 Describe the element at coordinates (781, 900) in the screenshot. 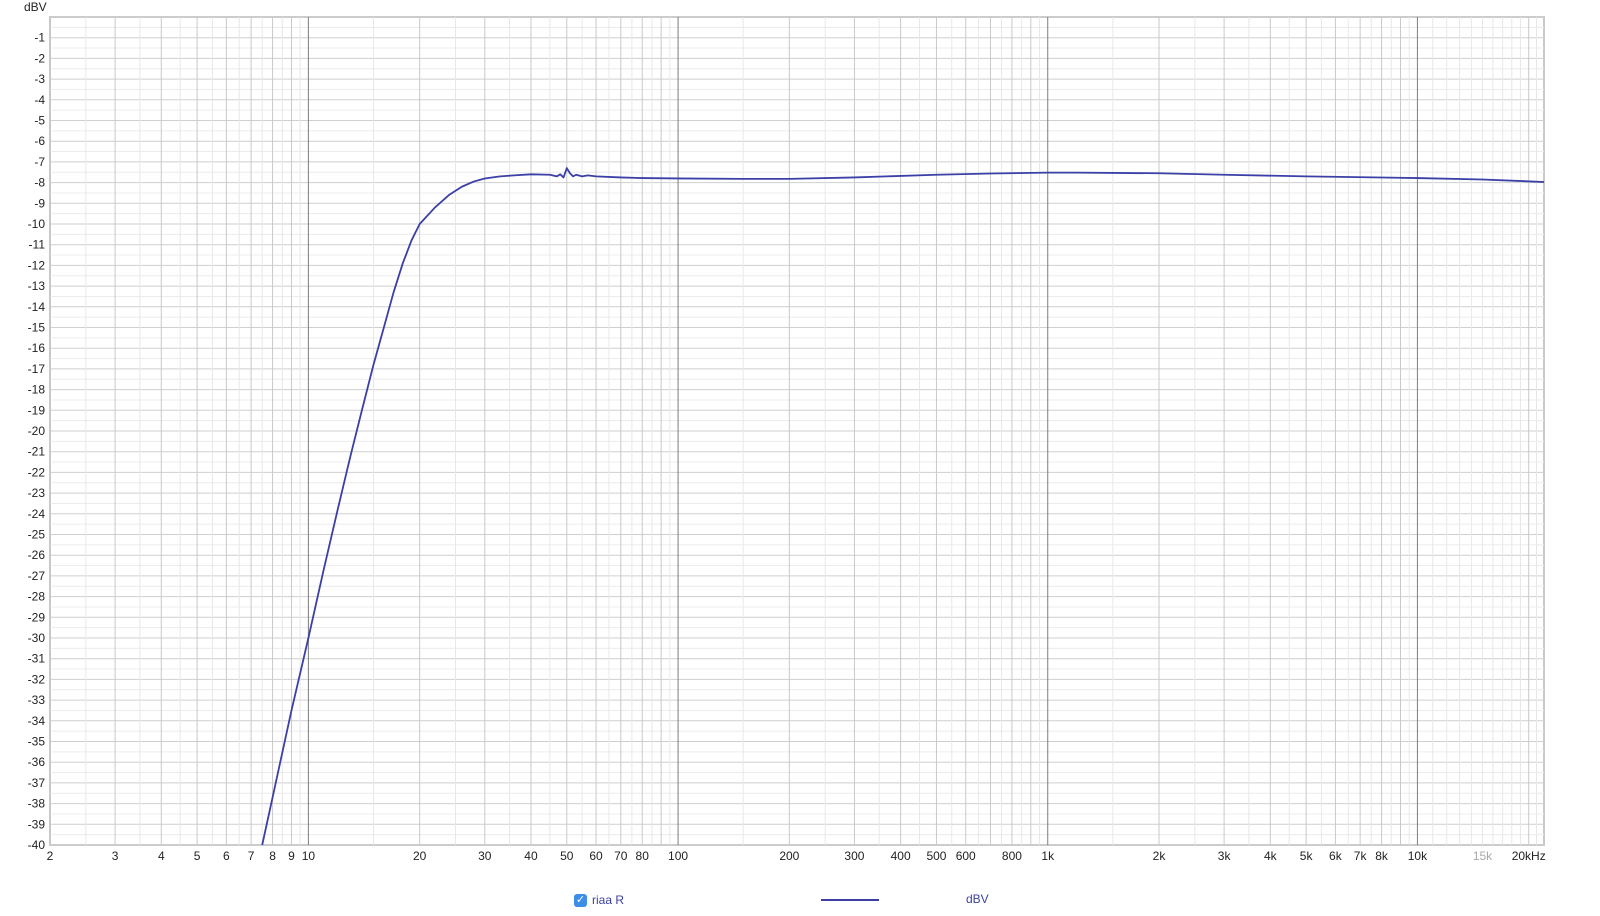

I see `legend: ✓ riaa R dBV` at that location.